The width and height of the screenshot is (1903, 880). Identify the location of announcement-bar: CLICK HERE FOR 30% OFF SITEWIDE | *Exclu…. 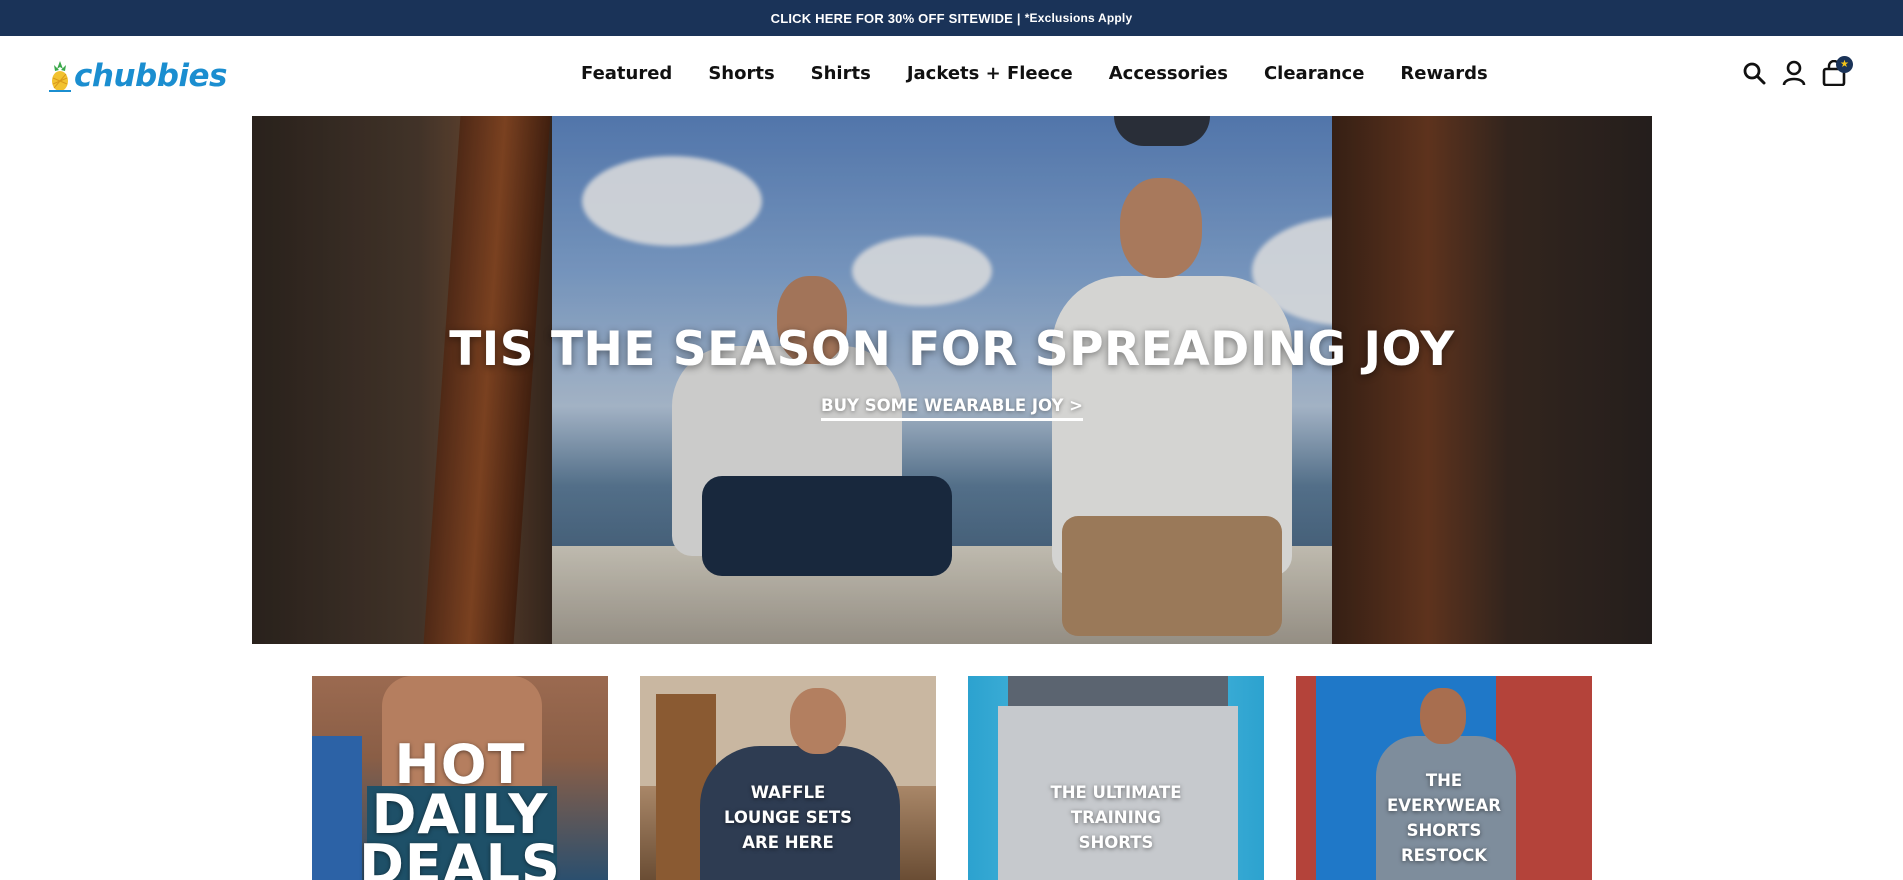
(951, 18).